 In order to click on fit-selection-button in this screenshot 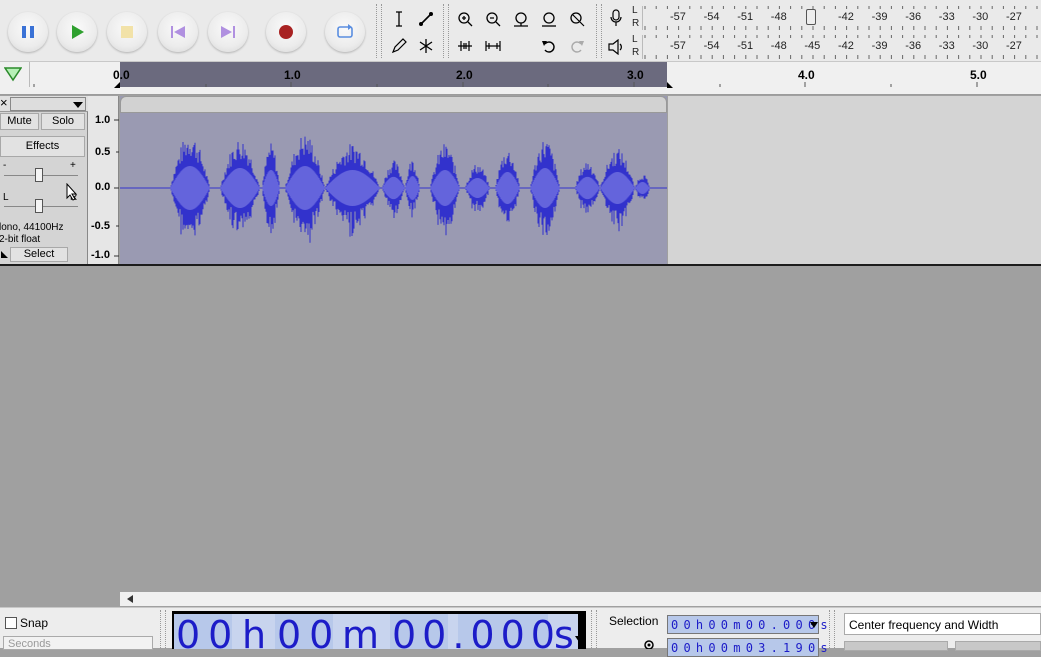, I will do `click(521, 19)`.